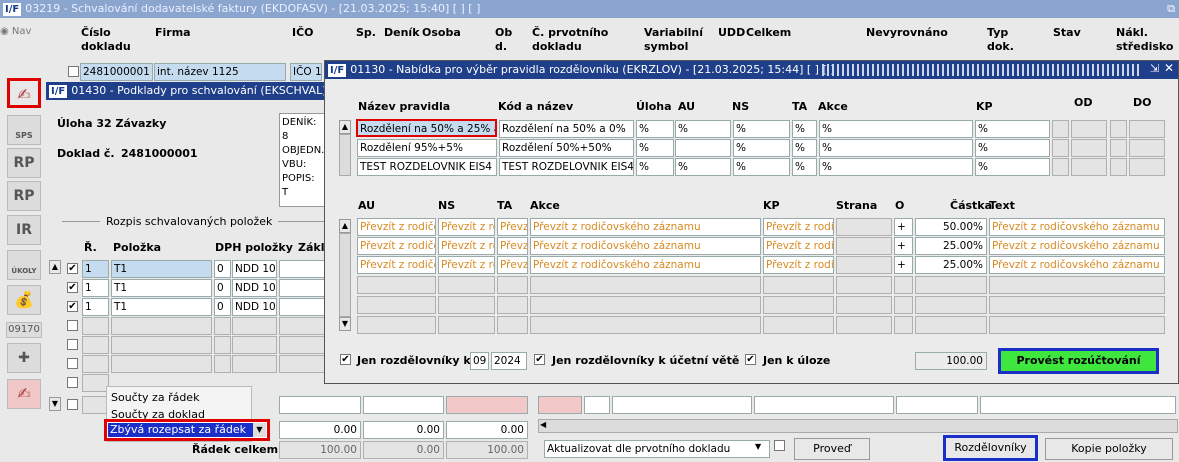 This screenshot has height=462, width=1179. I want to click on alloc-scrollbar, so click(345, 275).